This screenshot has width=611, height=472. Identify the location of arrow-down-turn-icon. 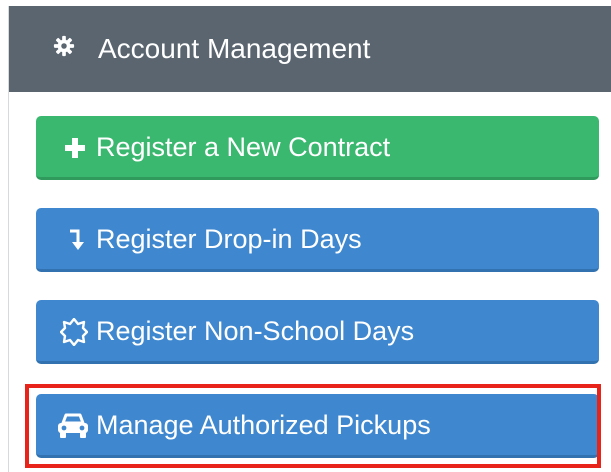
(76, 240).